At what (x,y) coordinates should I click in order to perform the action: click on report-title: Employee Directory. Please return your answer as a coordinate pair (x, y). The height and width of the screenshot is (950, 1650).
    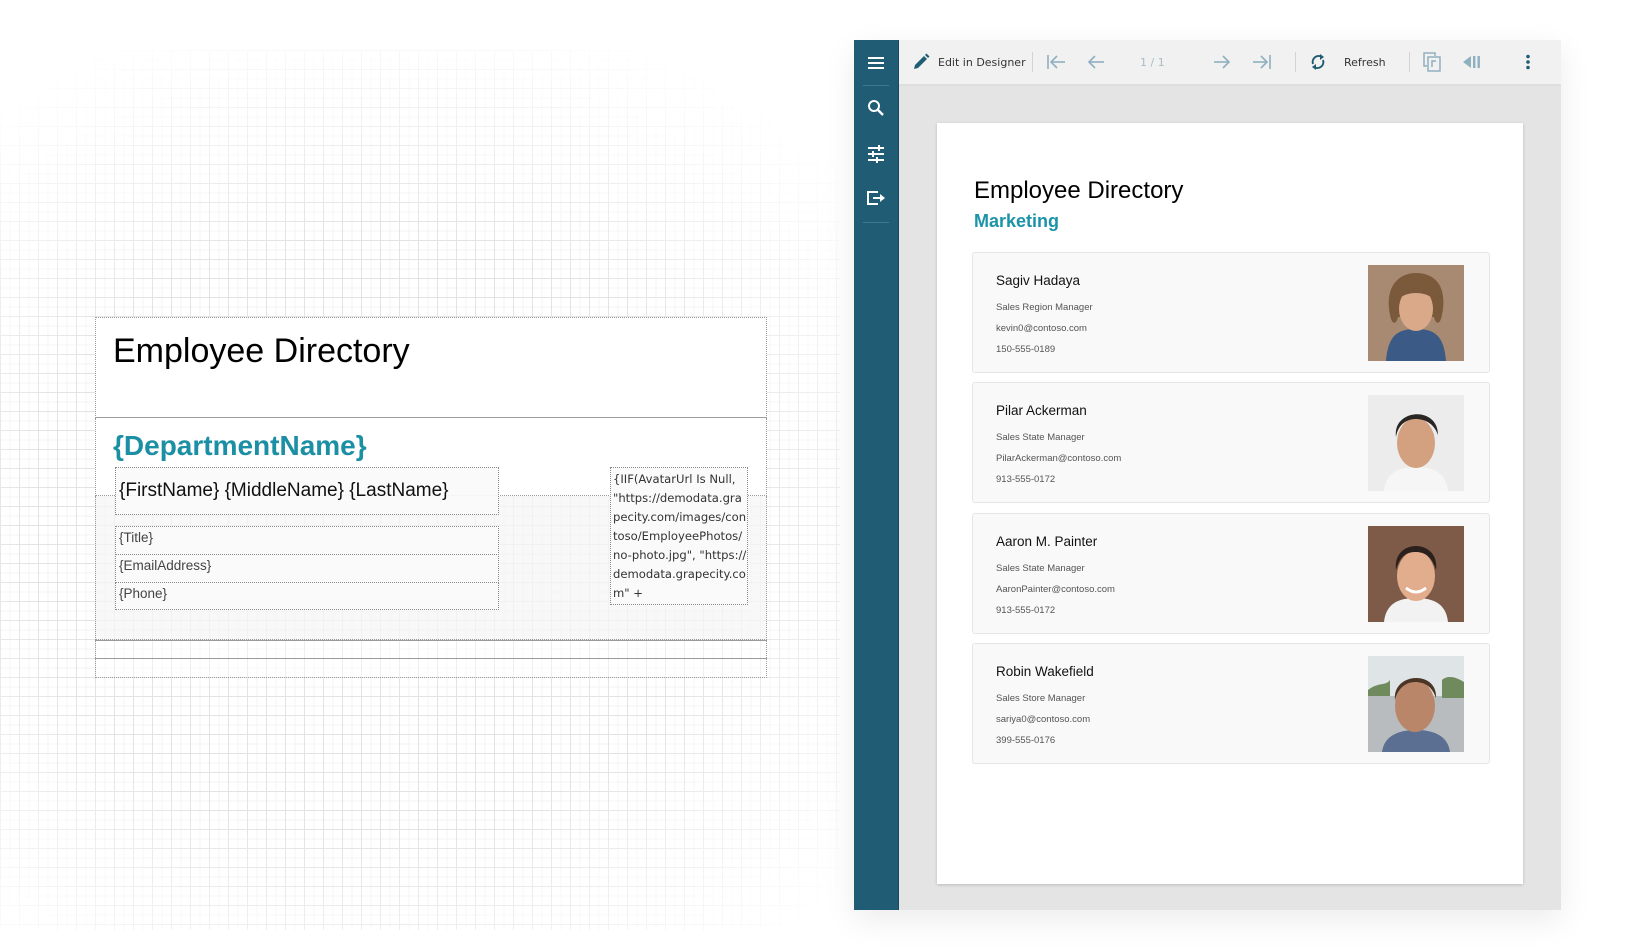
    Looking at the image, I should click on (1079, 190).